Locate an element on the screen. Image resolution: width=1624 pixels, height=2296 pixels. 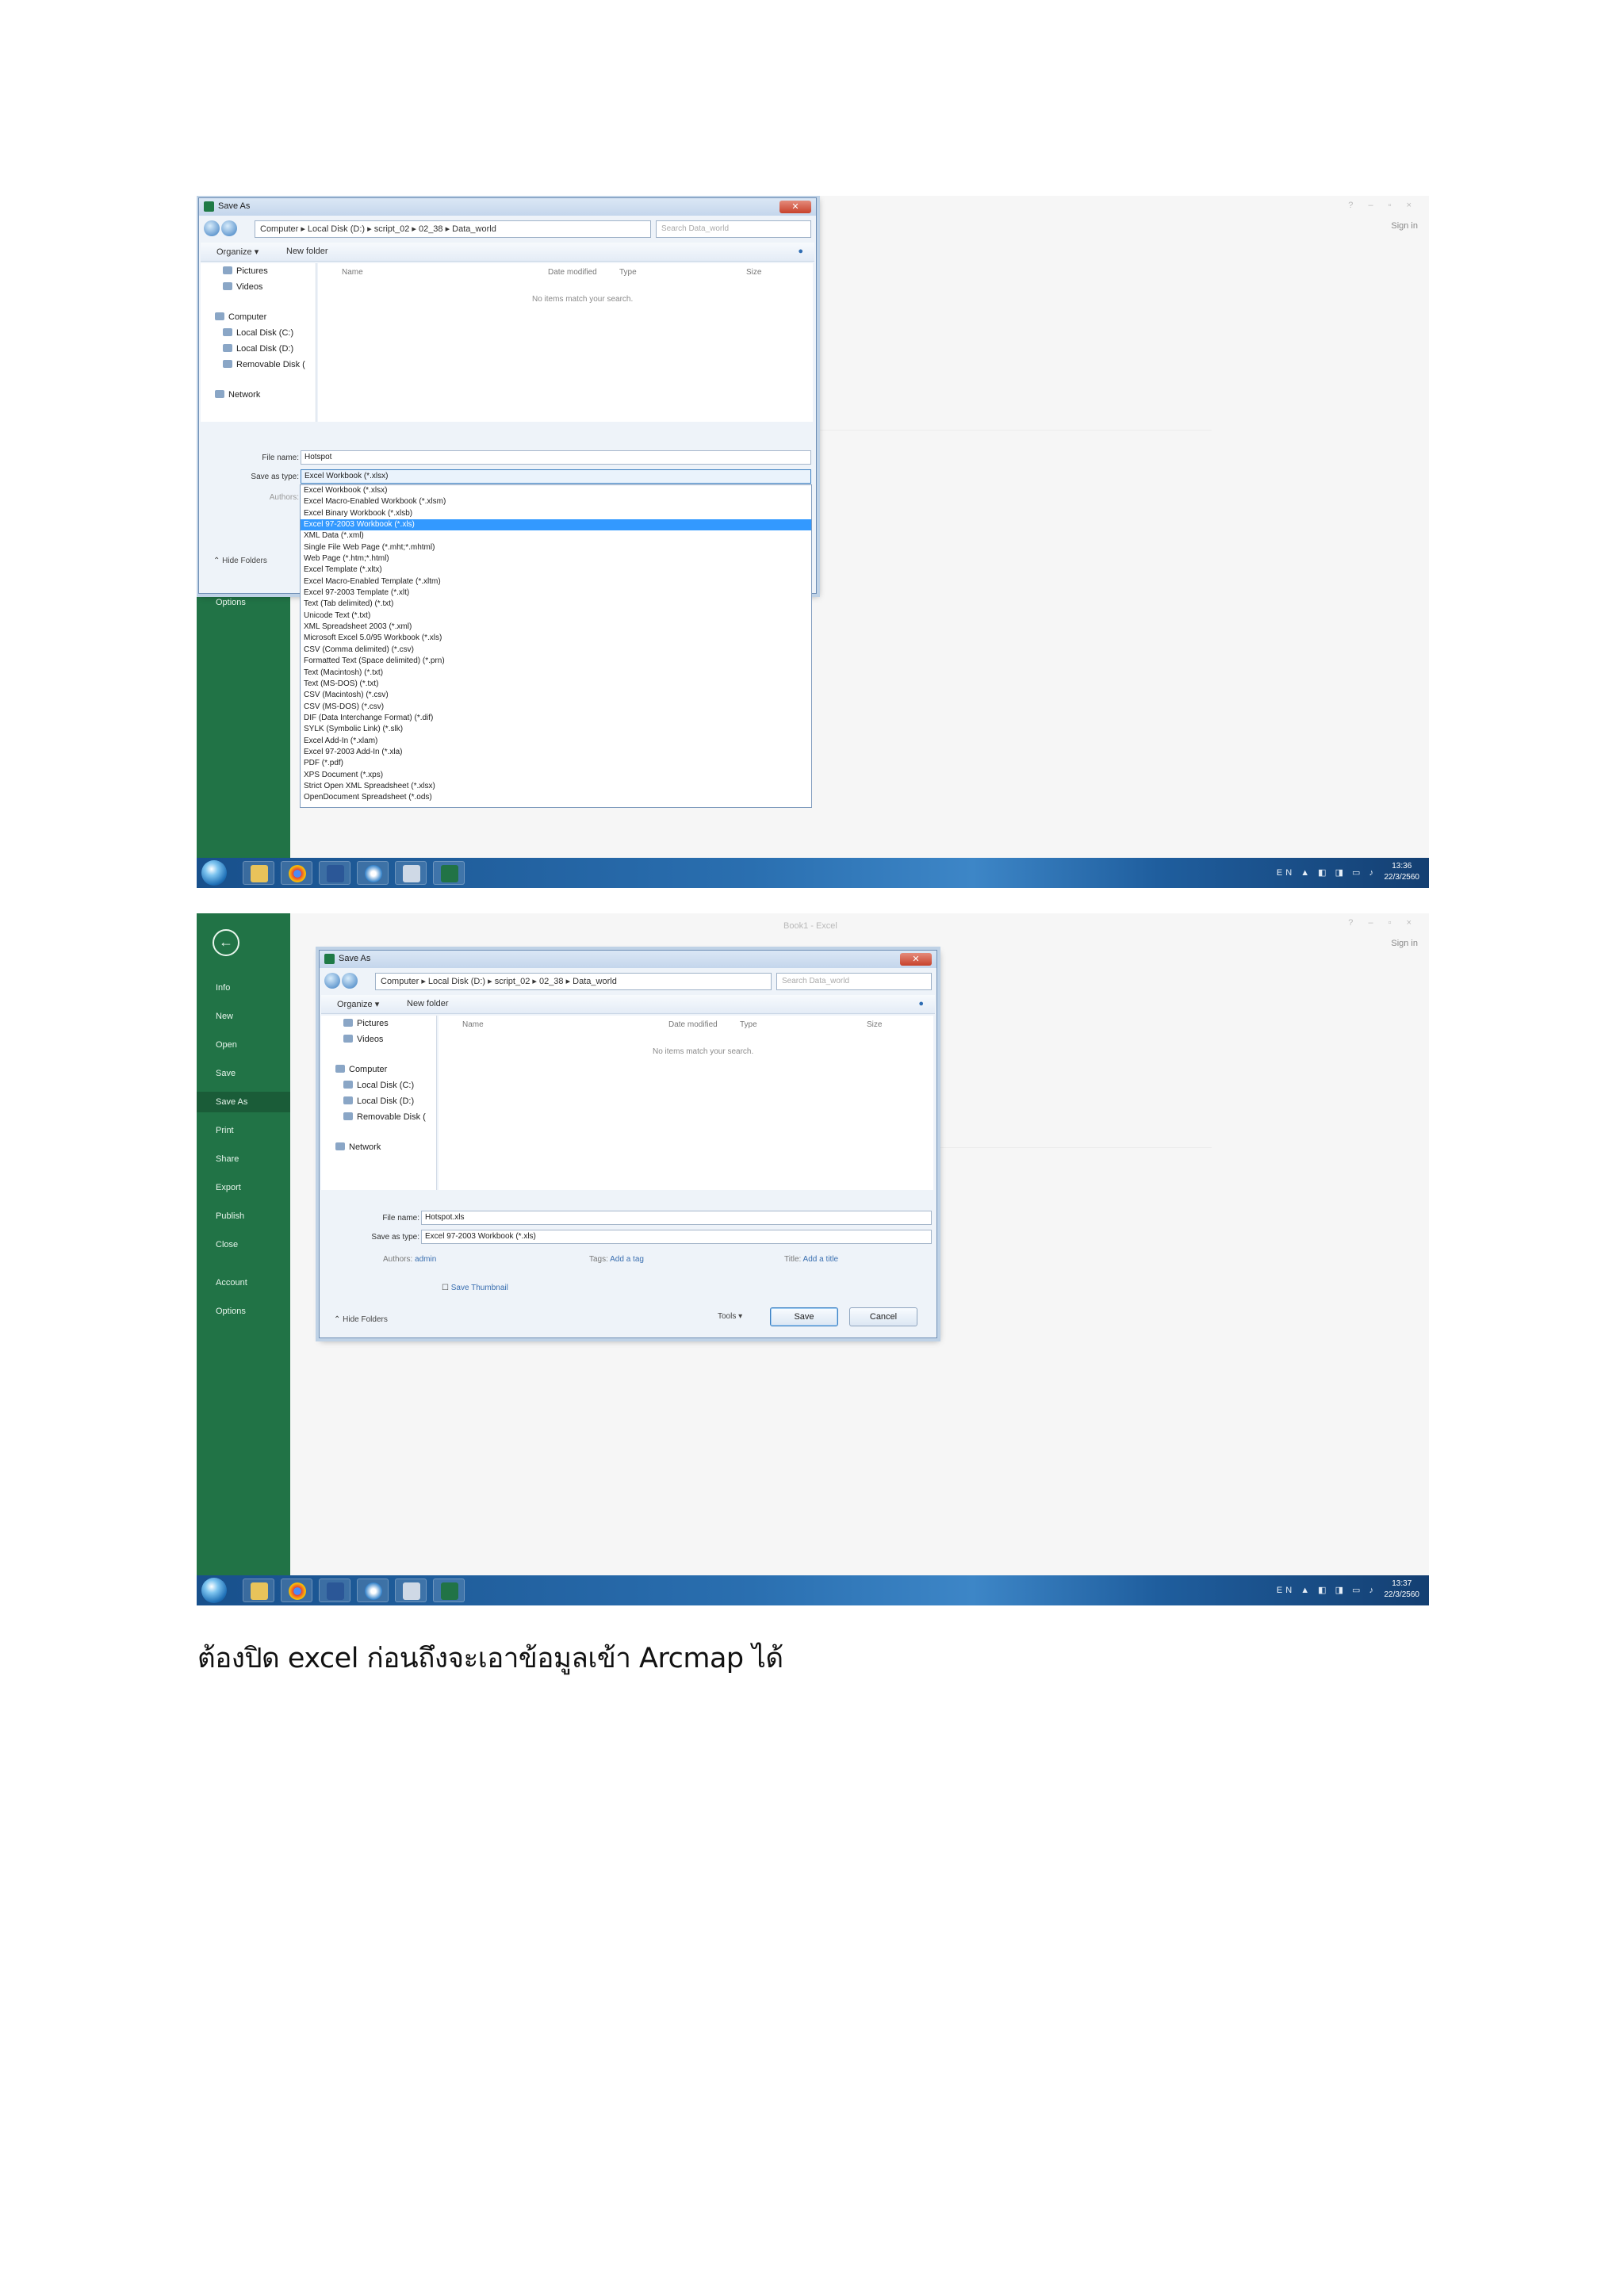
file-type-option: Text (MS-DOS) (*.txt) is located at coordinates (556, 685).